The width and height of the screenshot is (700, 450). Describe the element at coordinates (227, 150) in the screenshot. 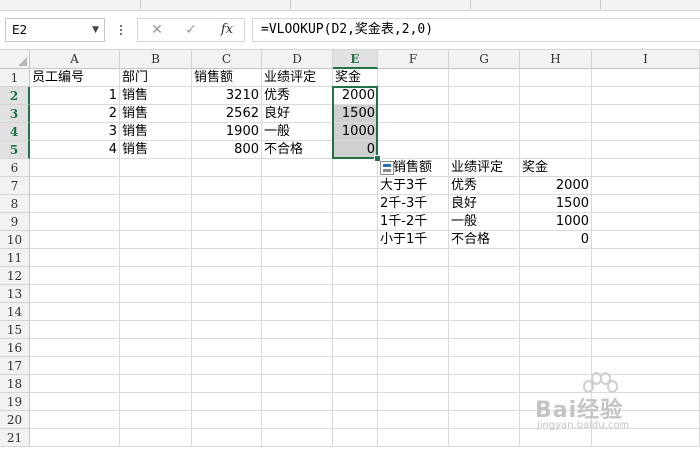

I see `cell-c5: 800` at that location.